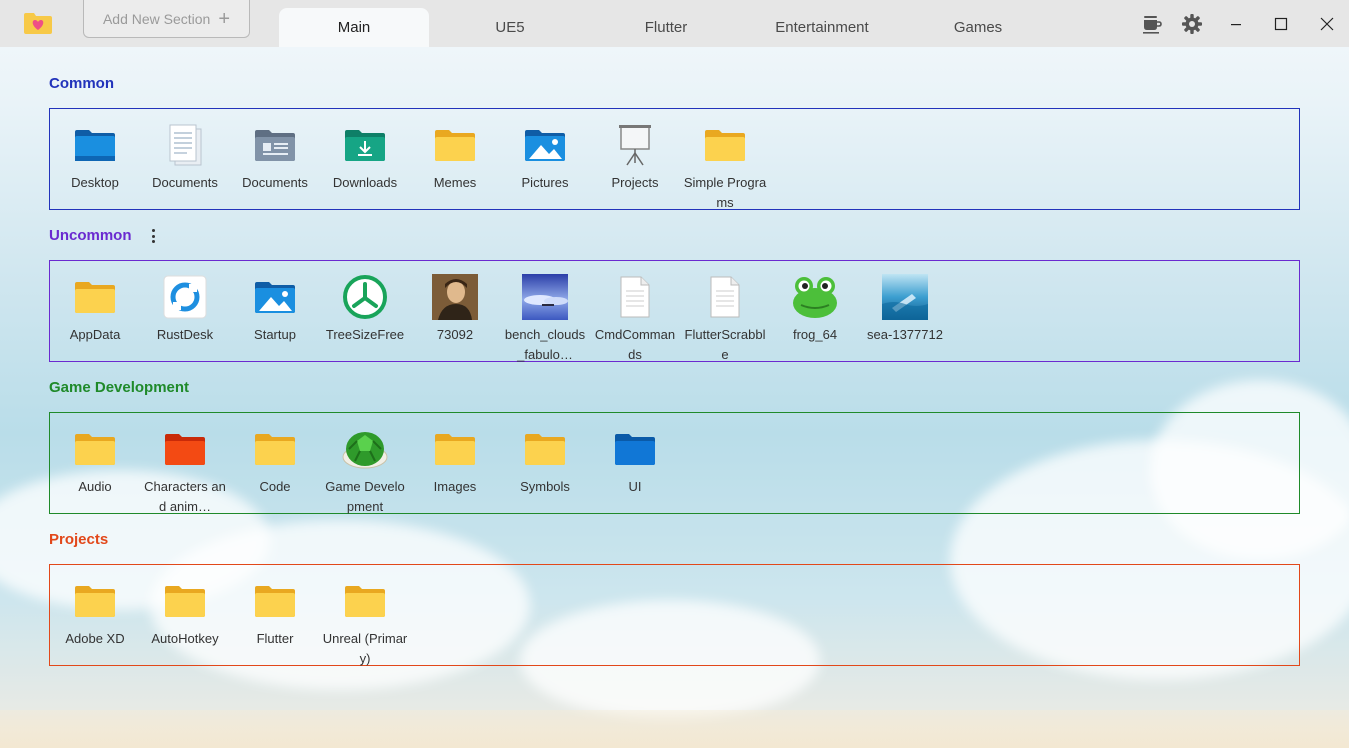 This screenshot has height=748, width=1349. I want to click on shortcut-audio: Audio, so click(95, 461).